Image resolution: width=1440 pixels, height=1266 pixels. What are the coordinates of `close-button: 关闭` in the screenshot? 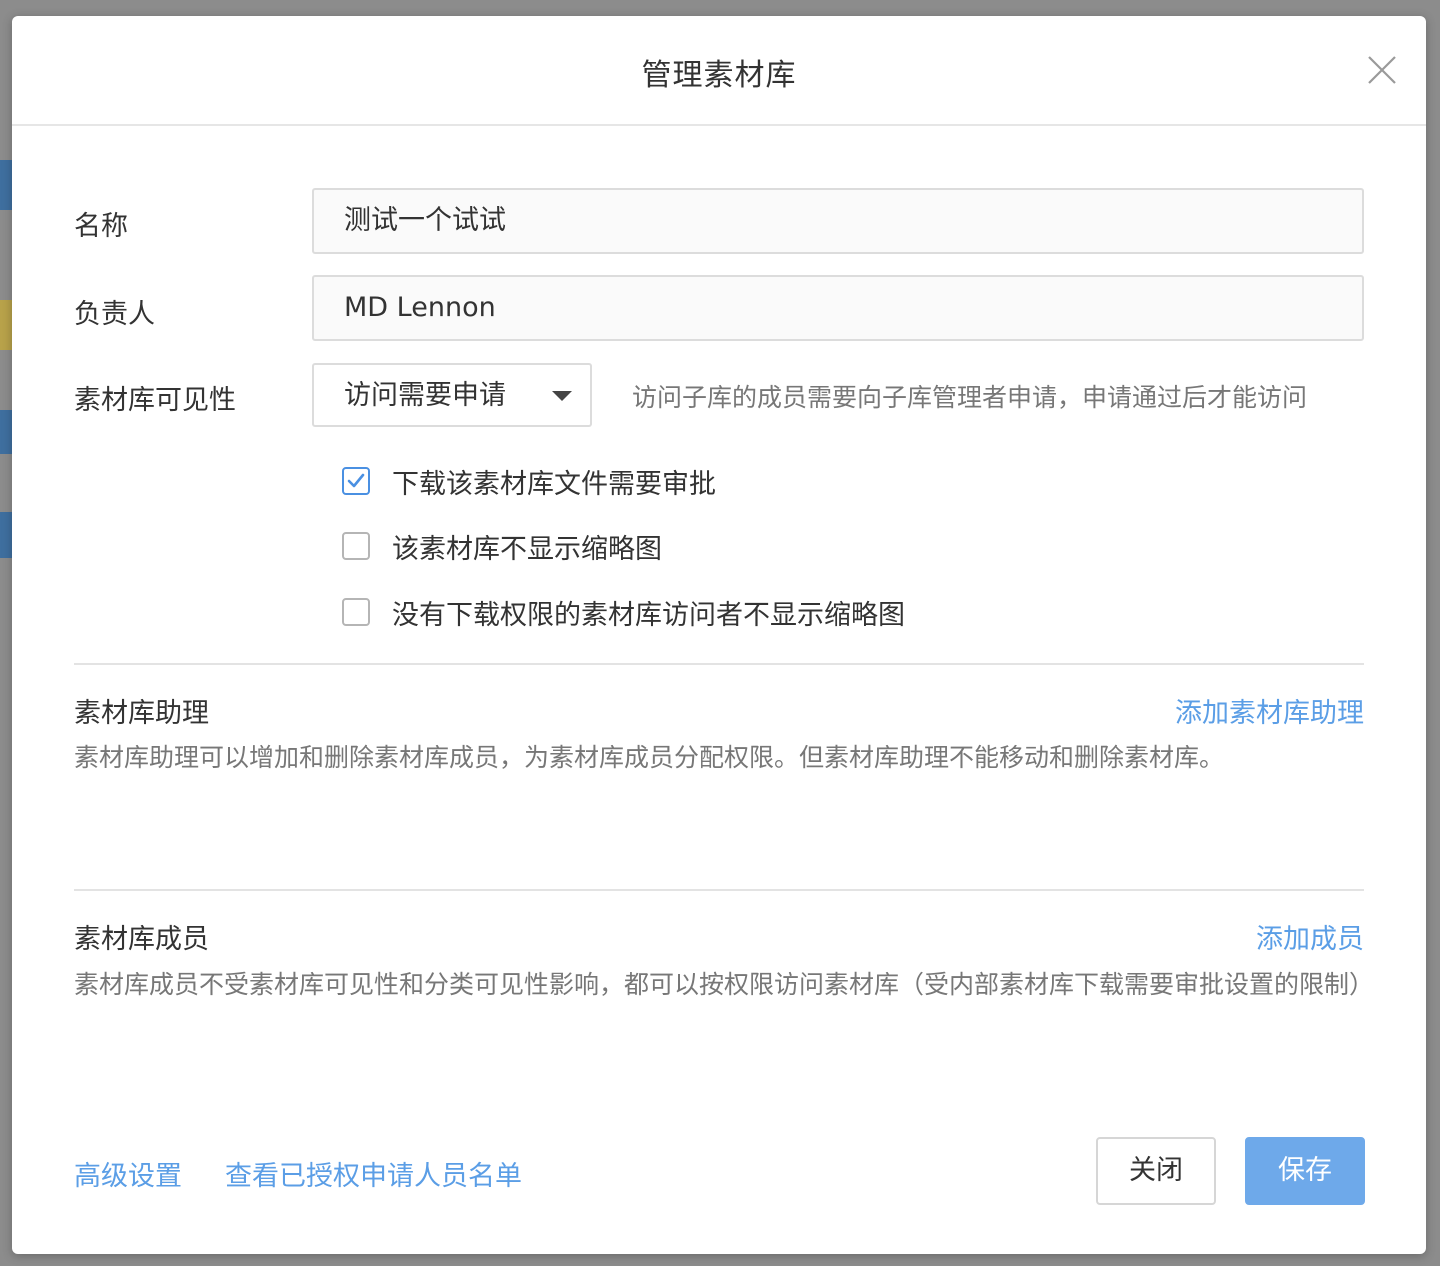 It's located at (1156, 1171).